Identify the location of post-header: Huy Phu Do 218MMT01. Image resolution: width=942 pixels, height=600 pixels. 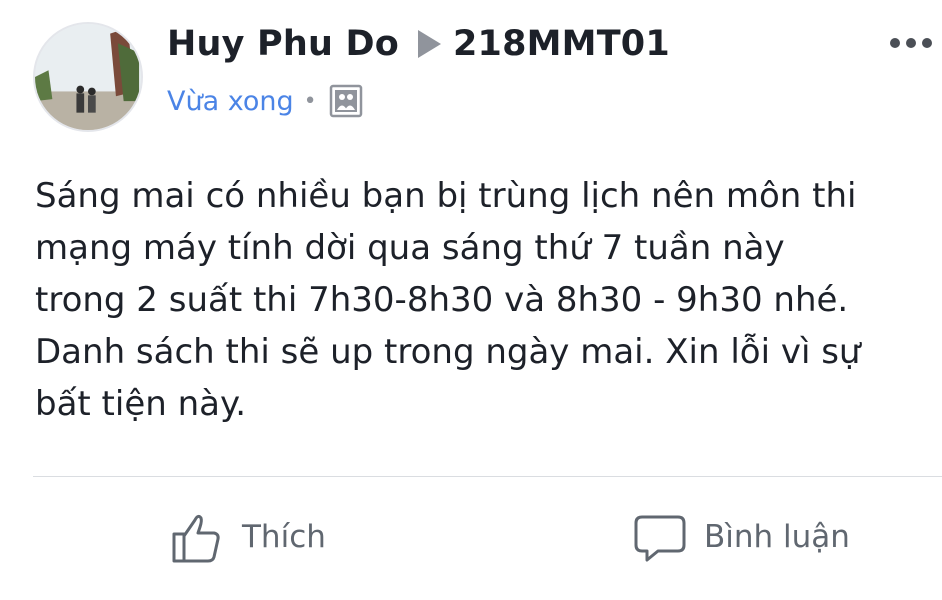
(418, 44).